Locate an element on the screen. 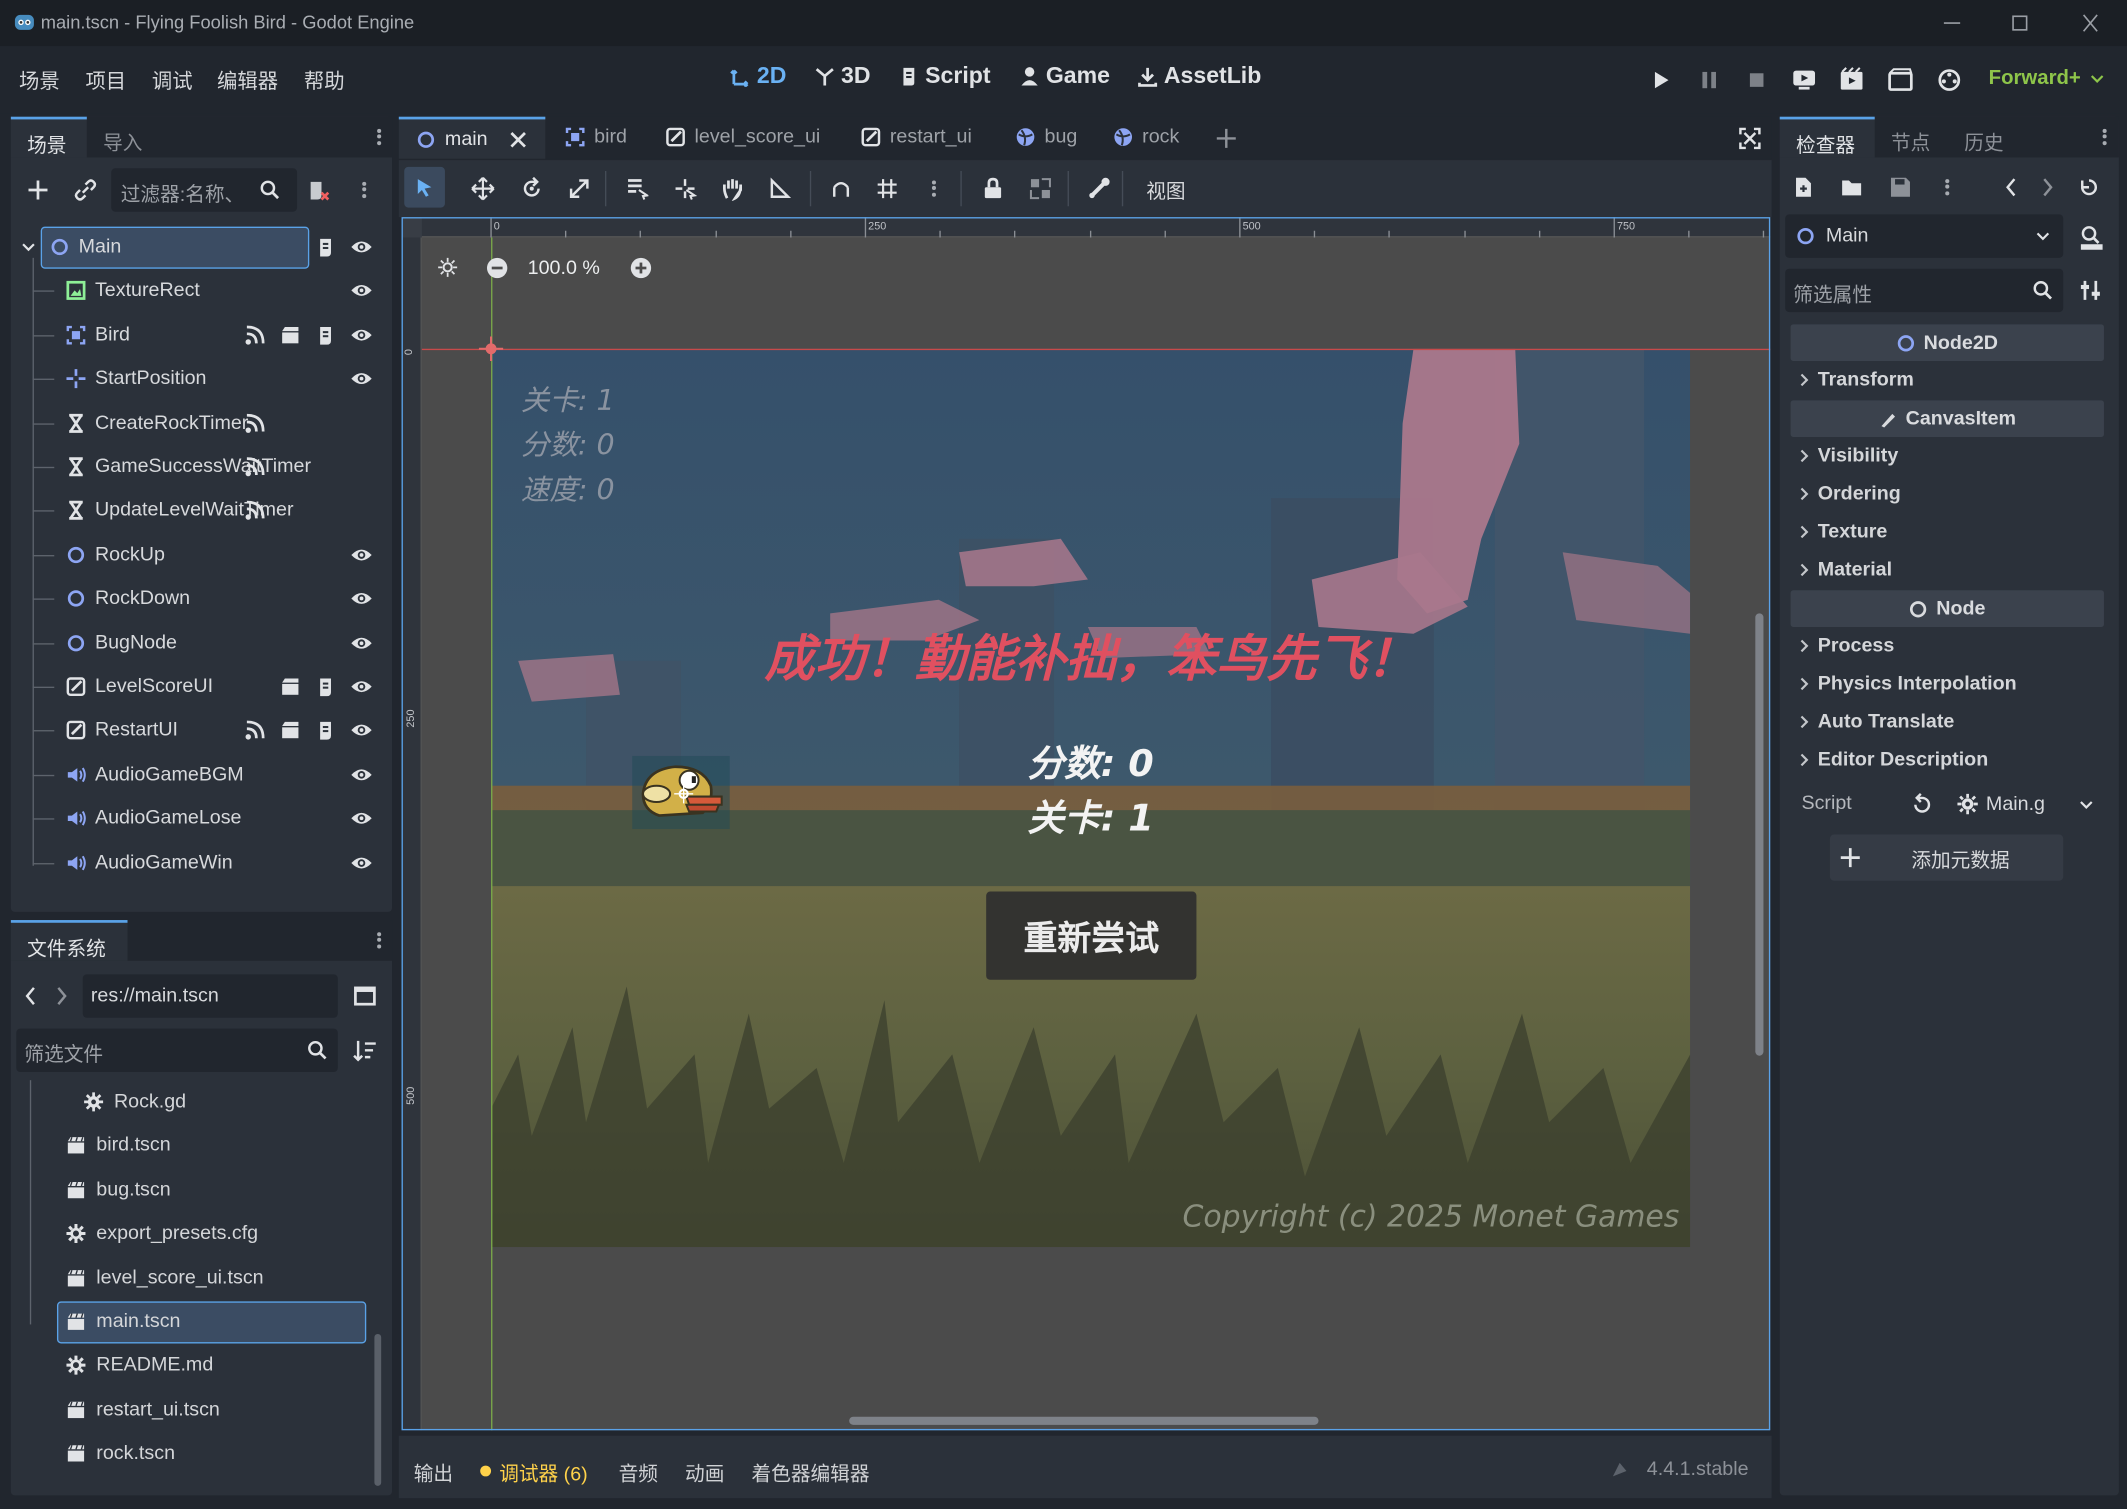  bottom-tab-audio: 音频 is located at coordinates (638, 1473).